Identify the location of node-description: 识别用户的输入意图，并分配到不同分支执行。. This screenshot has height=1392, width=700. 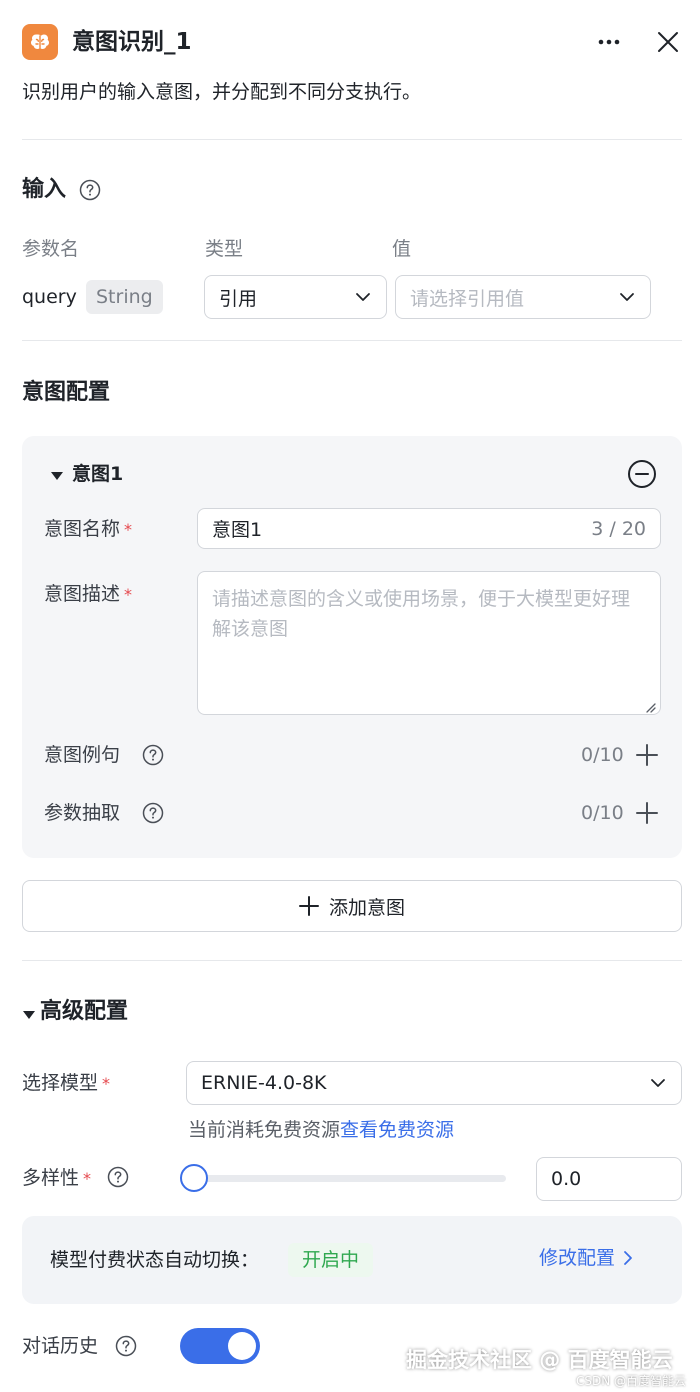
(222, 92).